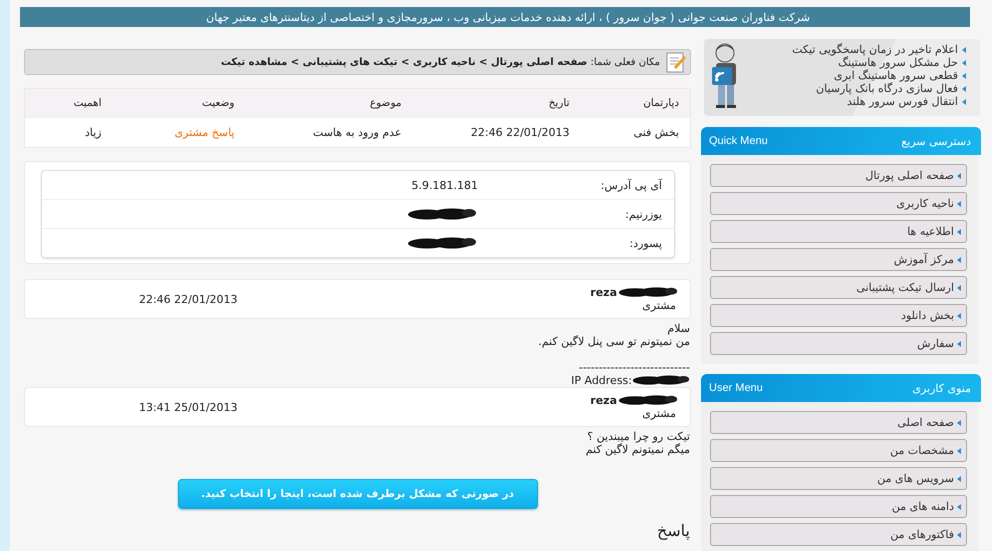  What do you see at coordinates (936, 141) in the screenshot?
I see `menu-title: دسترسی سریع` at bounding box center [936, 141].